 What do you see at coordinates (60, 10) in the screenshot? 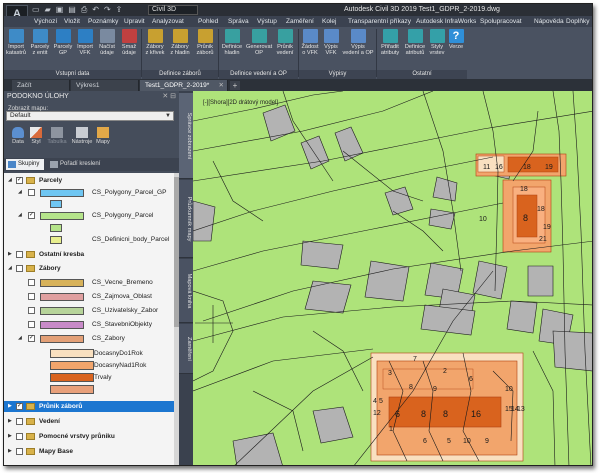
I see `save-icon: ▣` at bounding box center [60, 10].